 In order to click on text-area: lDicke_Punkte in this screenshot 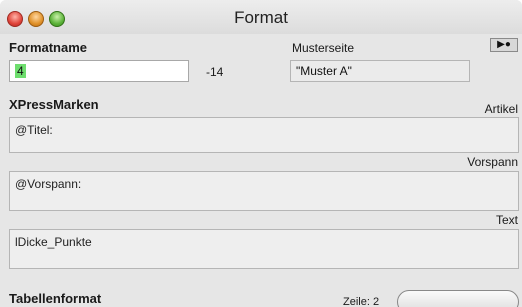, I will do `click(264, 249)`.